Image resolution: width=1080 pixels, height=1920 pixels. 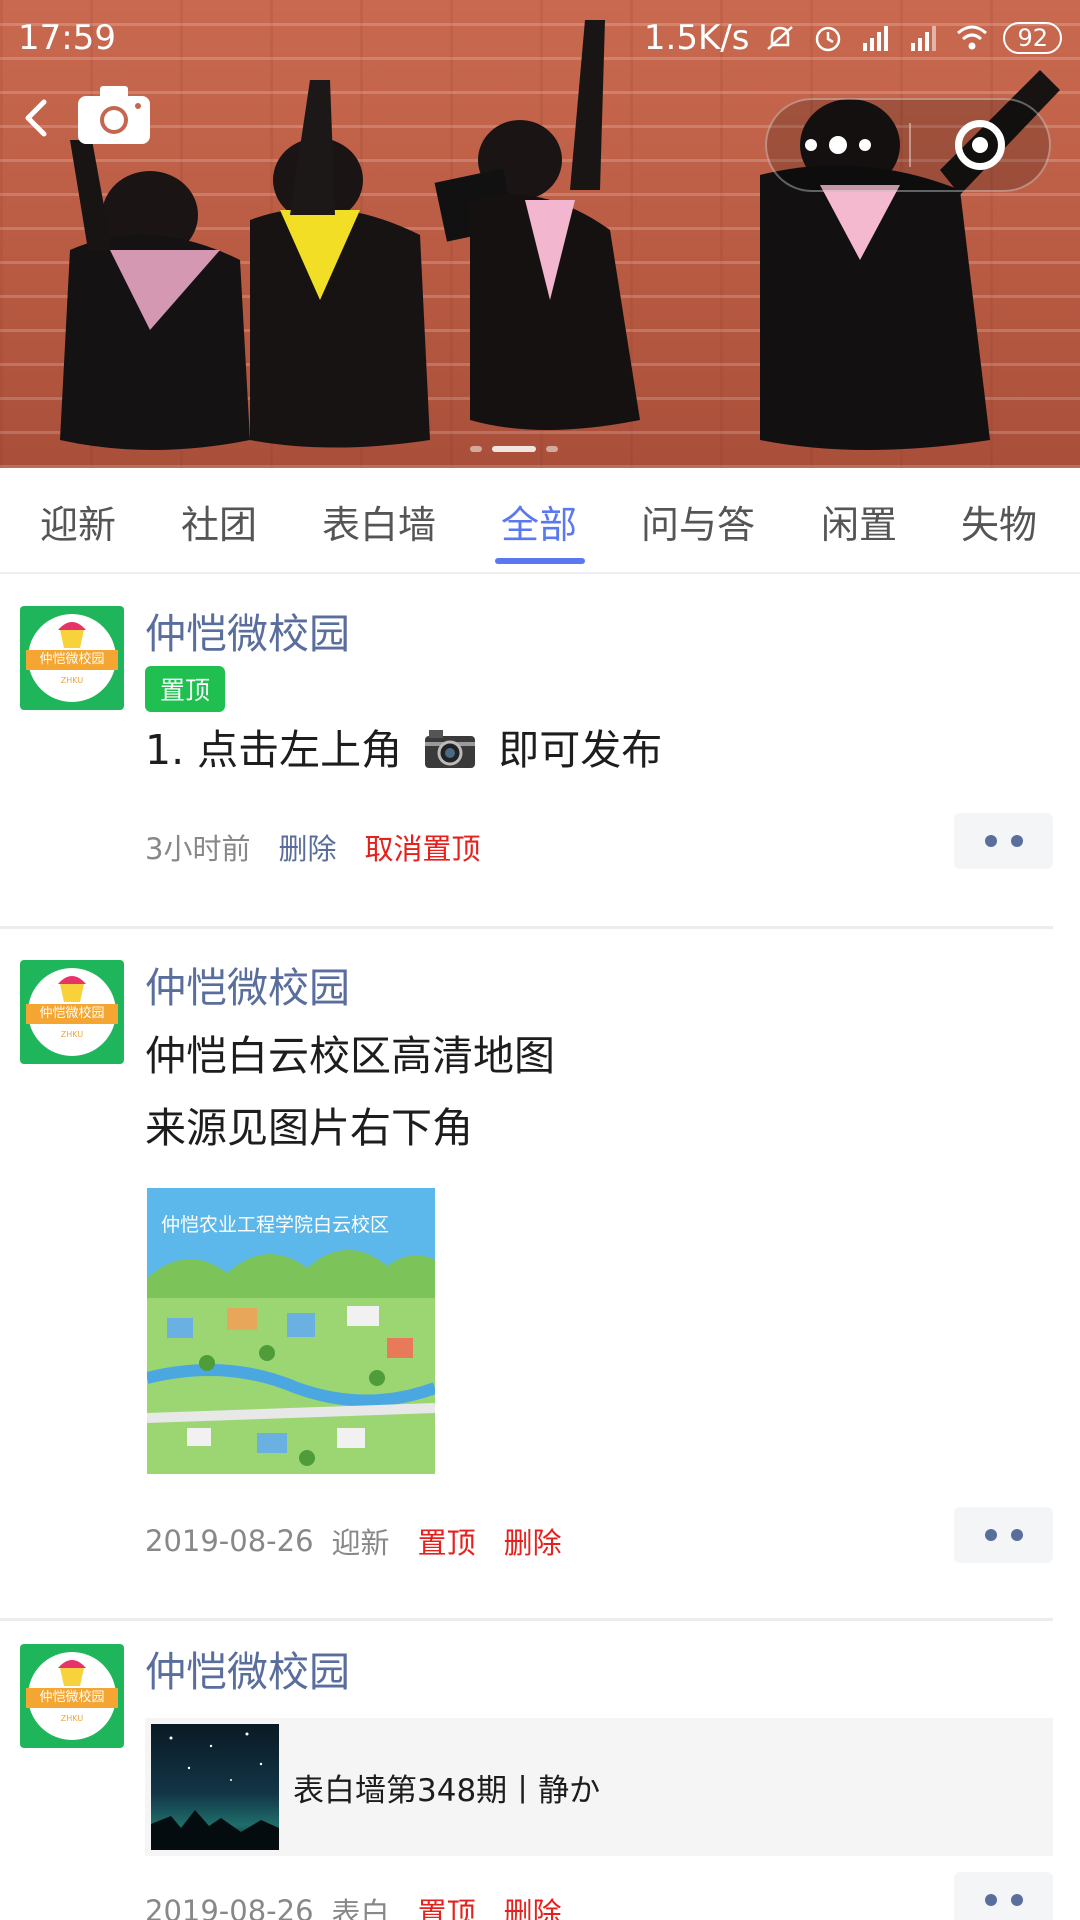 What do you see at coordinates (275, 1225) in the screenshot?
I see `image-caption: 仲恺农业工程学院白云校区` at bounding box center [275, 1225].